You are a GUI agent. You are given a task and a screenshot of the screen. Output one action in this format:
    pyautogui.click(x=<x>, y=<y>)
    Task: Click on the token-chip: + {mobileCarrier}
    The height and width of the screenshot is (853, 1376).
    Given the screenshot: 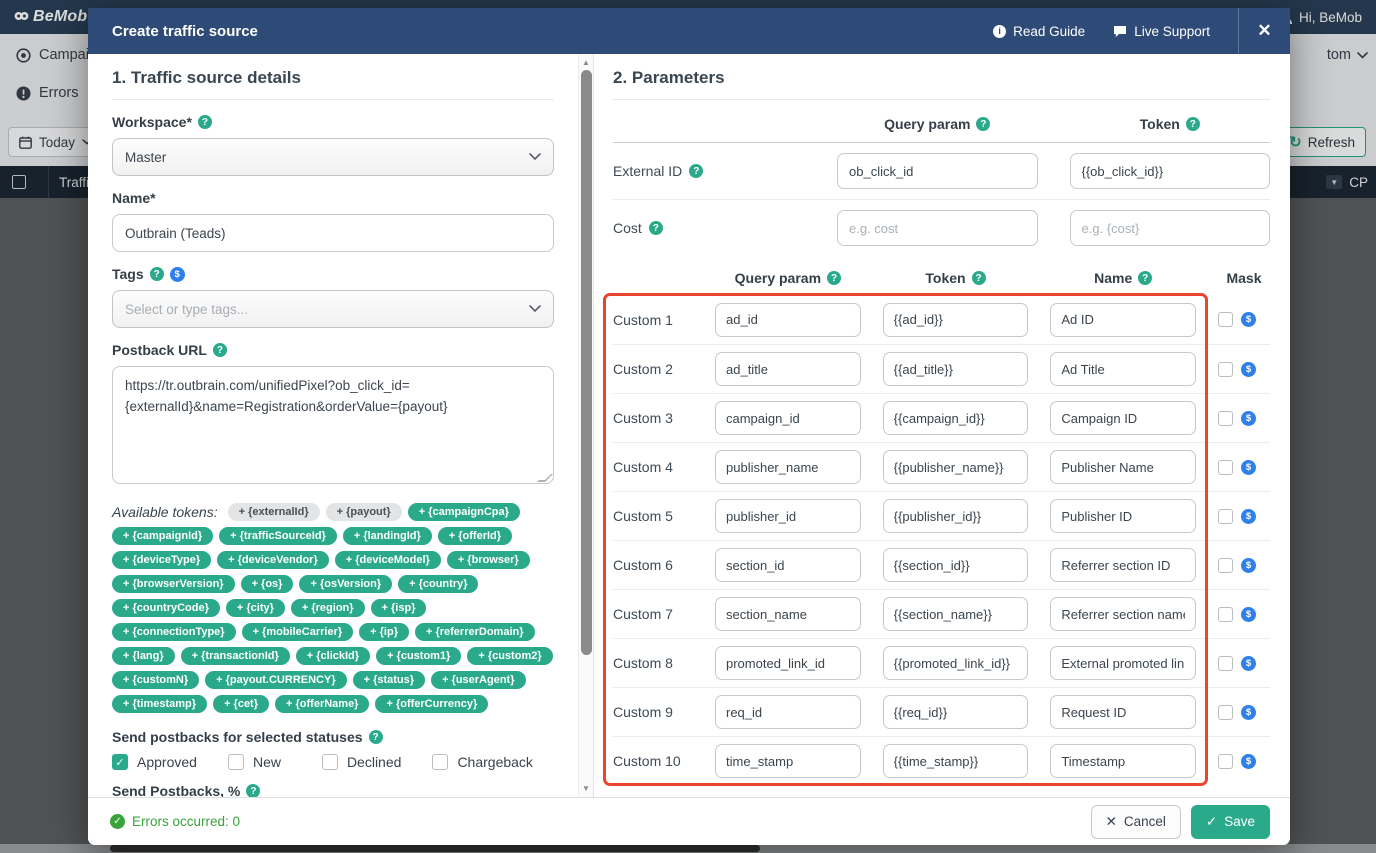 What is the action you would take?
    pyautogui.click(x=297, y=632)
    